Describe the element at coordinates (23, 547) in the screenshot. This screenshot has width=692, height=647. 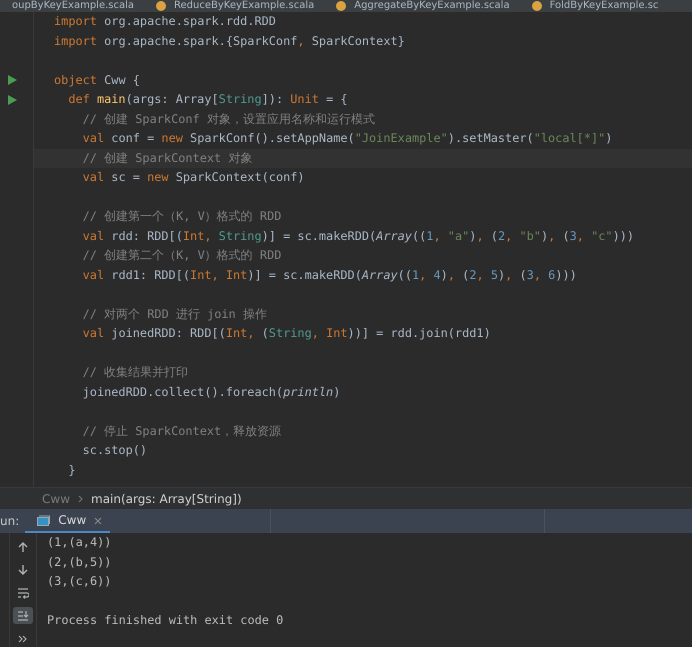
I see `up-arrow-icon` at that location.